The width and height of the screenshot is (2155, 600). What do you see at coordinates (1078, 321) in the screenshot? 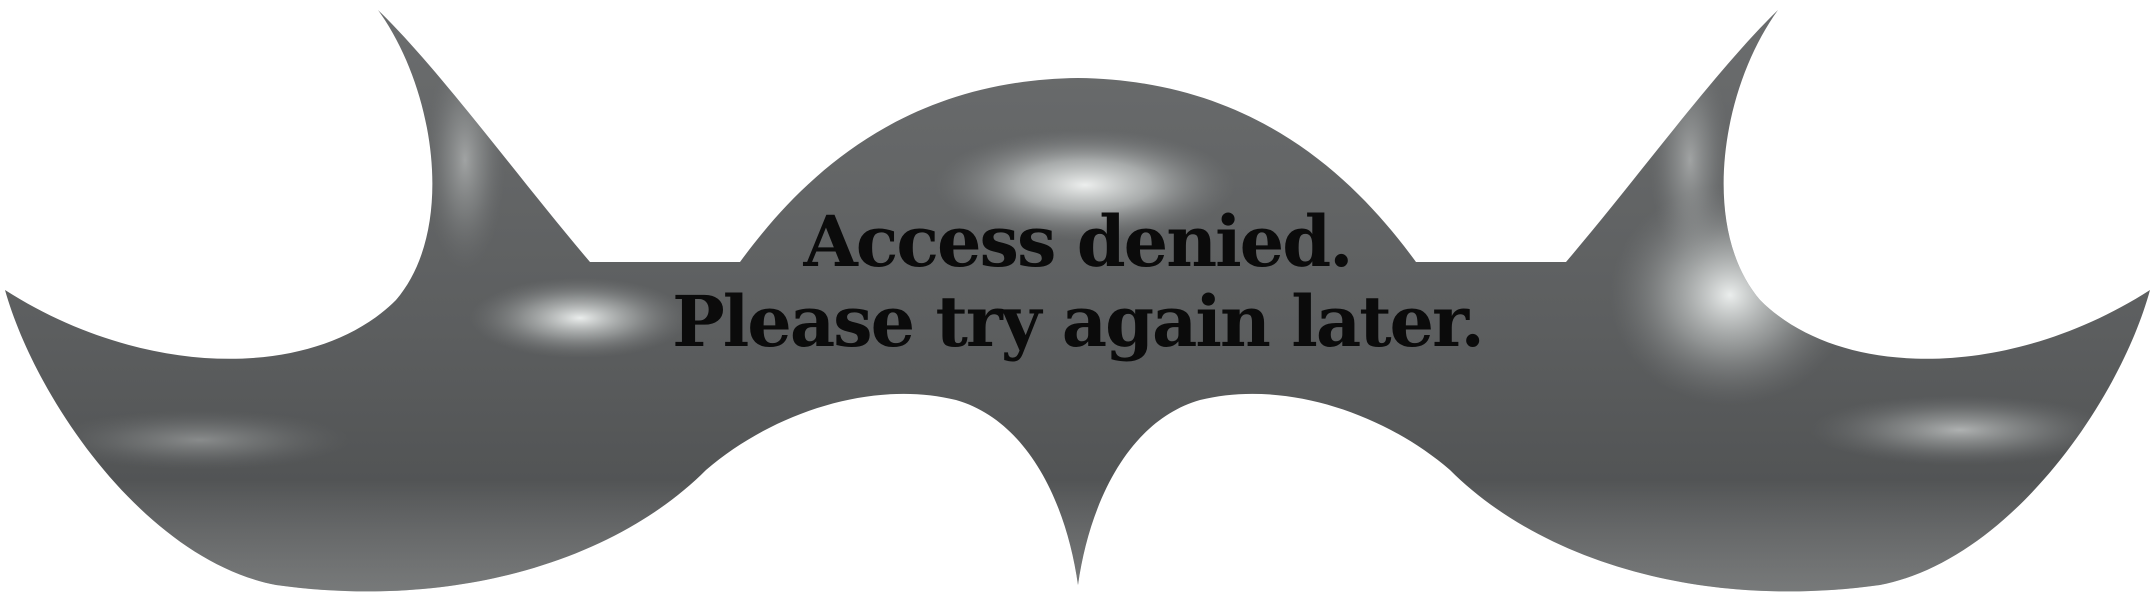
I see `error-message-line-2: Please try again later.` at bounding box center [1078, 321].